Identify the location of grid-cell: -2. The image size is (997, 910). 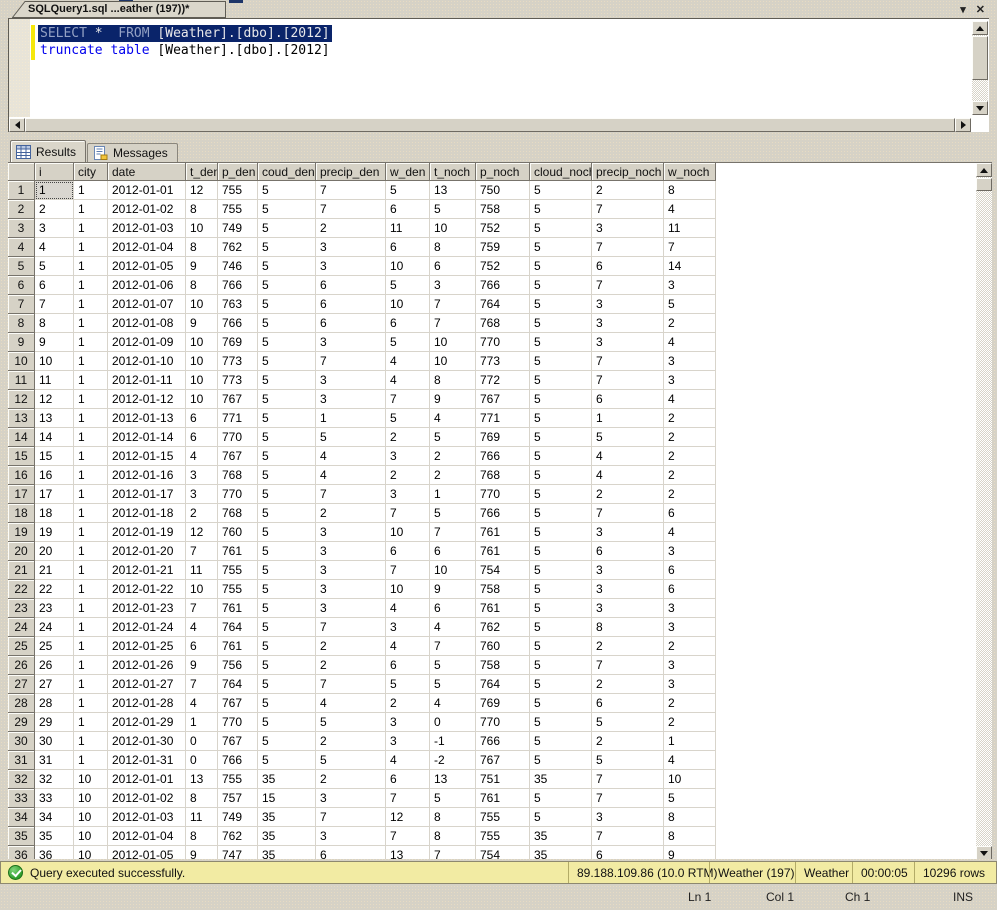
(453, 760).